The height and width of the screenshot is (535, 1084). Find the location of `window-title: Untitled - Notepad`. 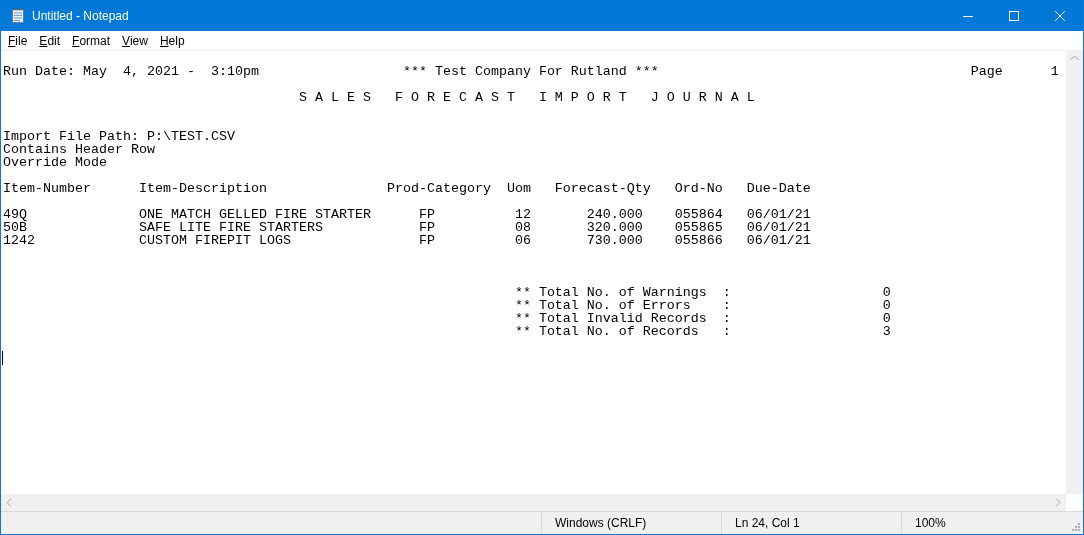

window-title: Untitled - Notepad is located at coordinates (80, 16).